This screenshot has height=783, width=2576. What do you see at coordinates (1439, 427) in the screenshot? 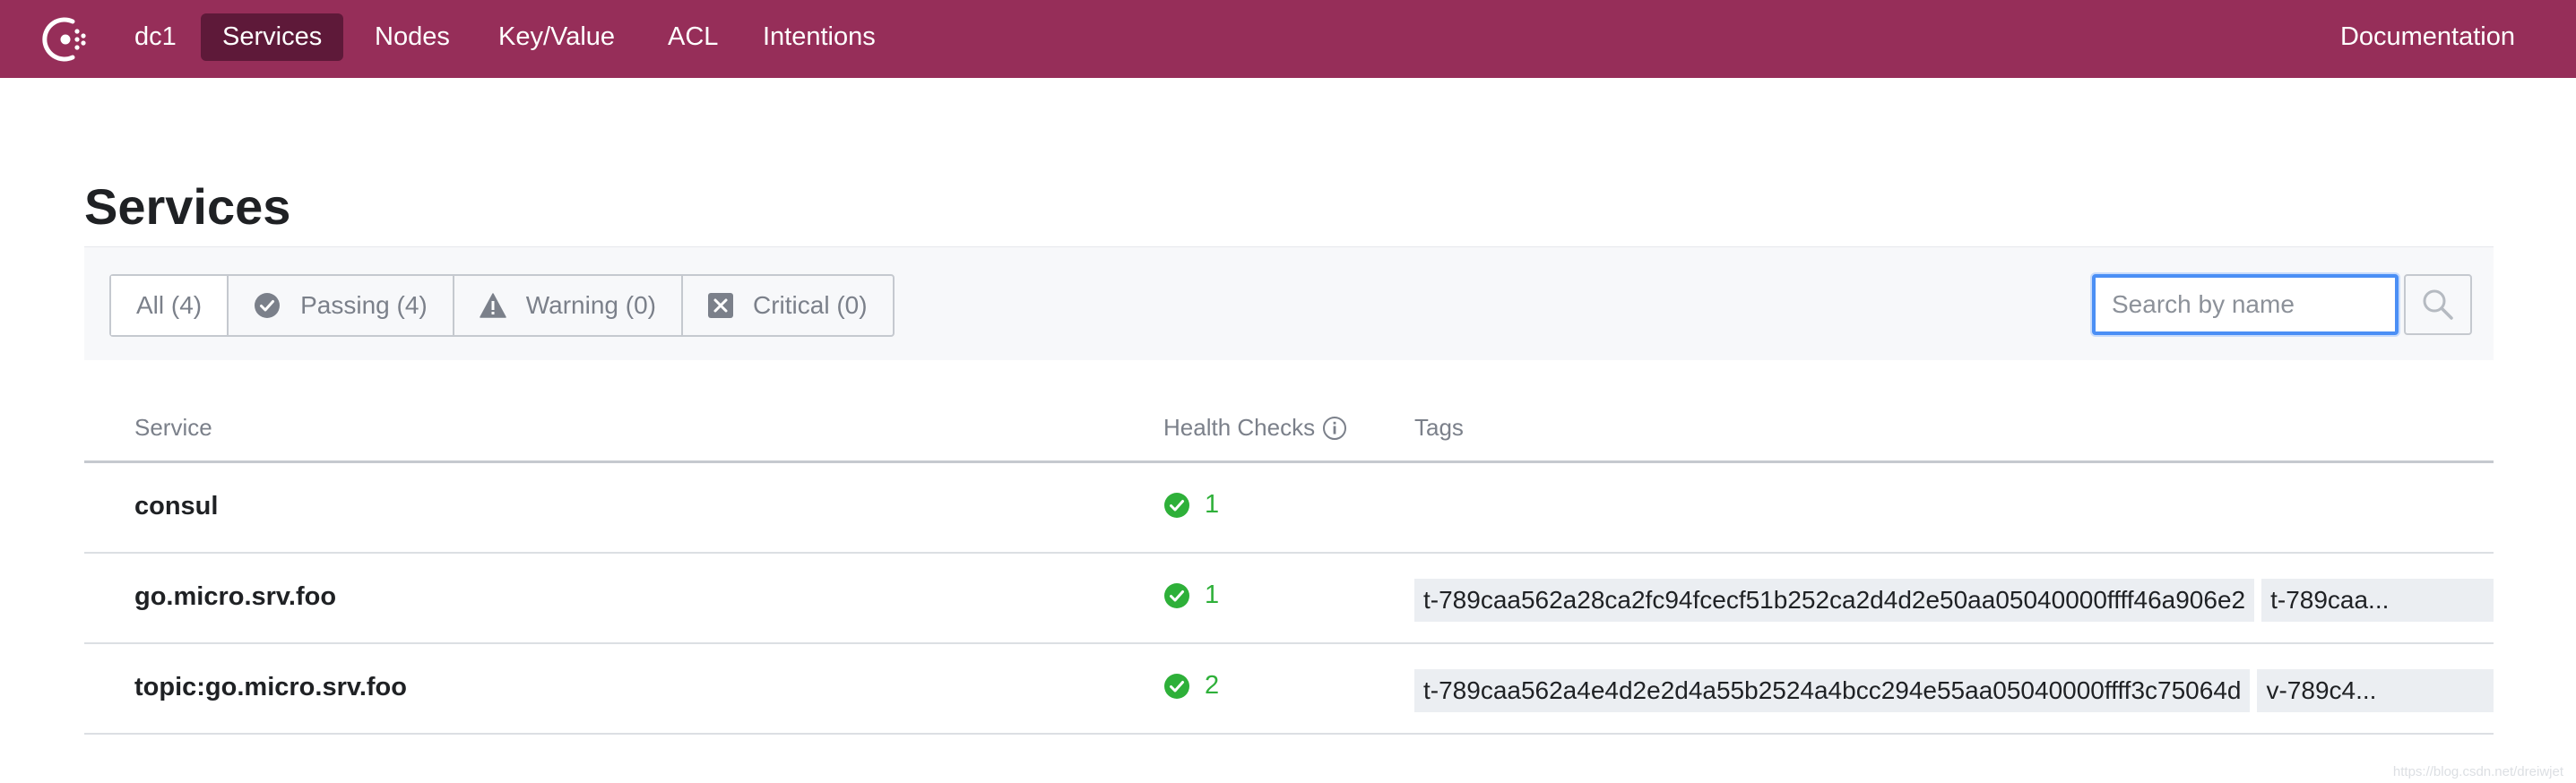
I see `column-header-tags: Tags` at bounding box center [1439, 427].